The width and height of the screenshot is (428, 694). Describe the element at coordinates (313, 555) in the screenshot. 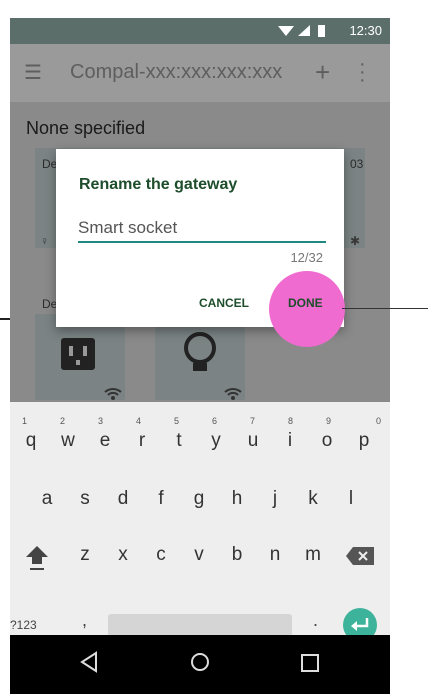

I see `key-m: m` at that location.